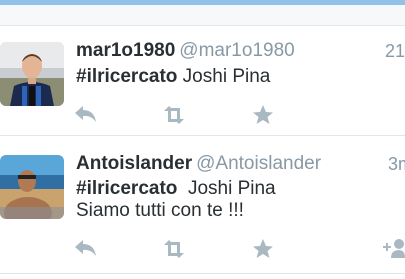 The width and height of the screenshot is (405, 279). What do you see at coordinates (258, 163) in the screenshot?
I see `screen-name: @Antoislander` at bounding box center [258, 163].